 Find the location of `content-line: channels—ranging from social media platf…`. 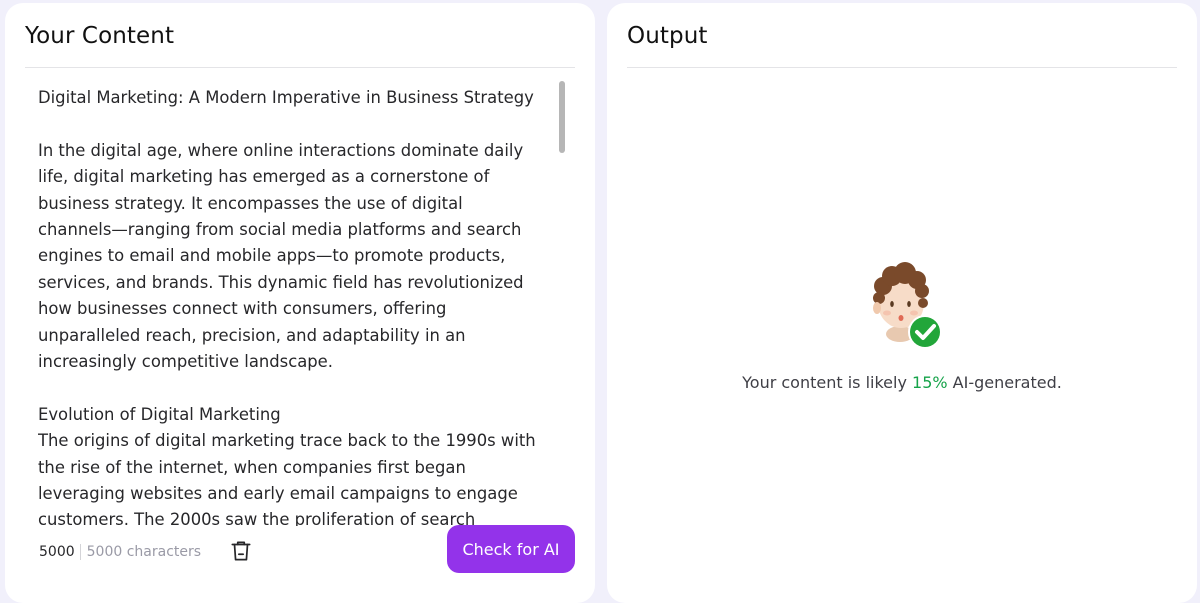

content-line: channels—ranging from social media platf… is located at coordinates (280, 230).